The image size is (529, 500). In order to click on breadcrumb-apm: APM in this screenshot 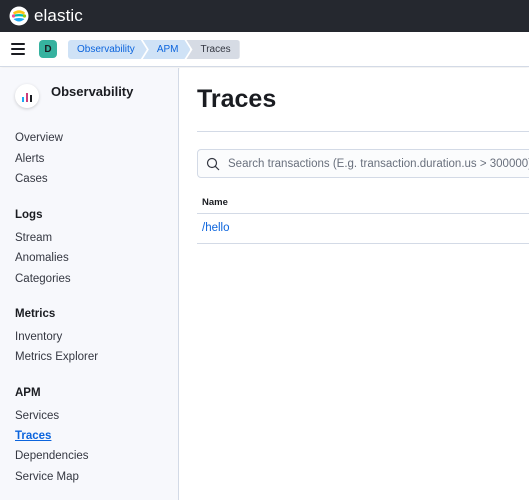, I will do `click(167, 49)`.